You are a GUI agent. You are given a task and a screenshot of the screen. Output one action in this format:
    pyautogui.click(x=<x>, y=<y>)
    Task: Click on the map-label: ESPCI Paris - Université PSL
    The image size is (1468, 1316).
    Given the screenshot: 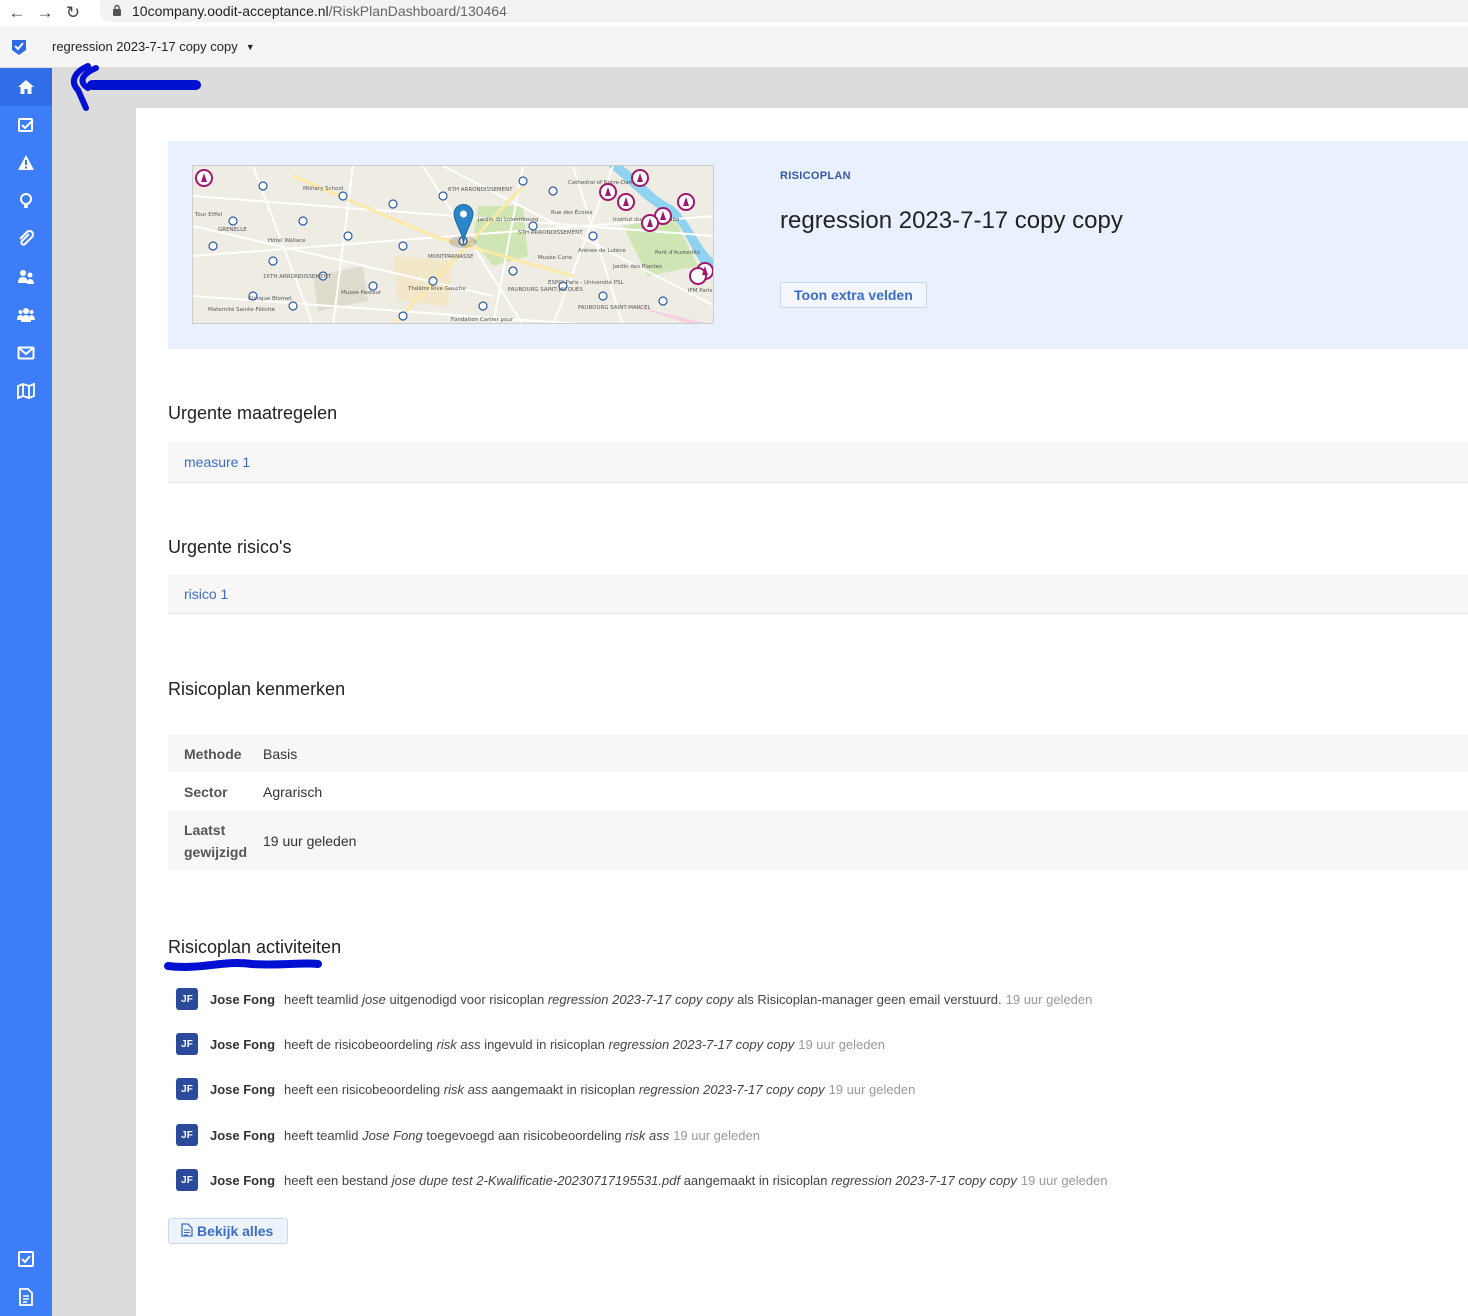 What is the action you would take?
    pyautogui.click(x=586, y=282)
    